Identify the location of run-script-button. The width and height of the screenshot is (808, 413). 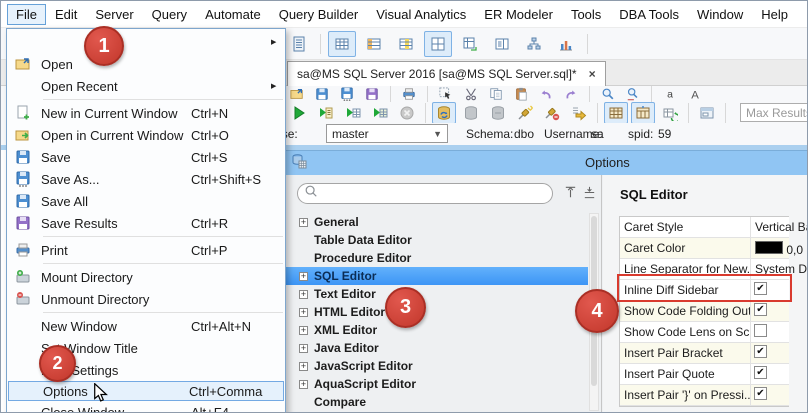
(326, 113).